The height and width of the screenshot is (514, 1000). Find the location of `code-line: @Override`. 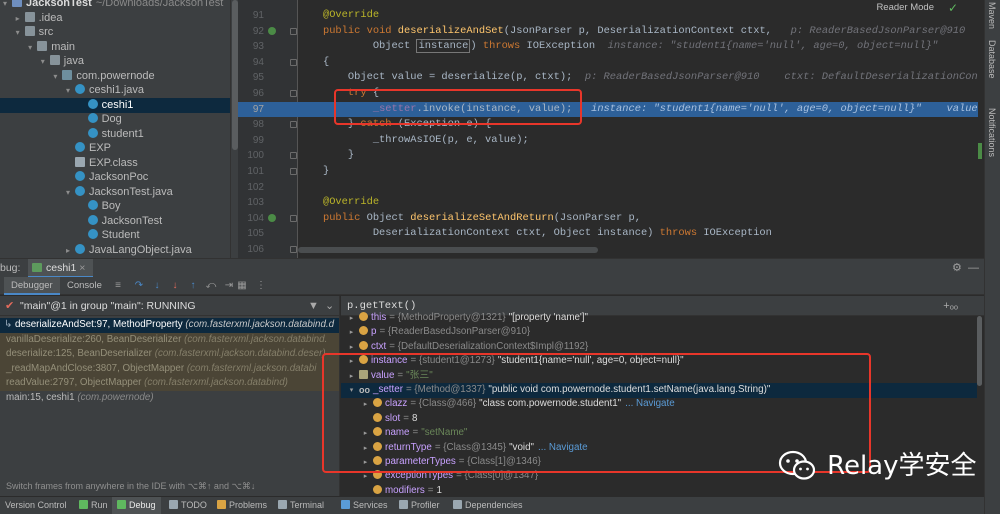

code-line: @Override is located at coordinates (638, 203).